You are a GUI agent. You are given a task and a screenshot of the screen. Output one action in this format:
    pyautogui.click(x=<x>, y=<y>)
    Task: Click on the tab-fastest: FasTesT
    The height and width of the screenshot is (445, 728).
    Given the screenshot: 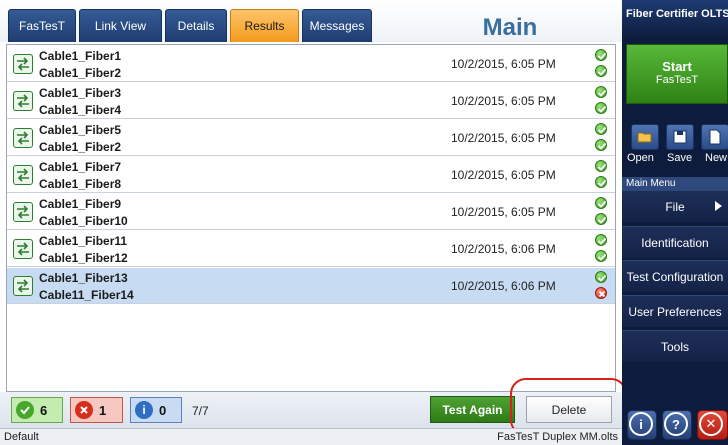 What is the action you would take?
    pyautogui.click(x=42, y=25)
    